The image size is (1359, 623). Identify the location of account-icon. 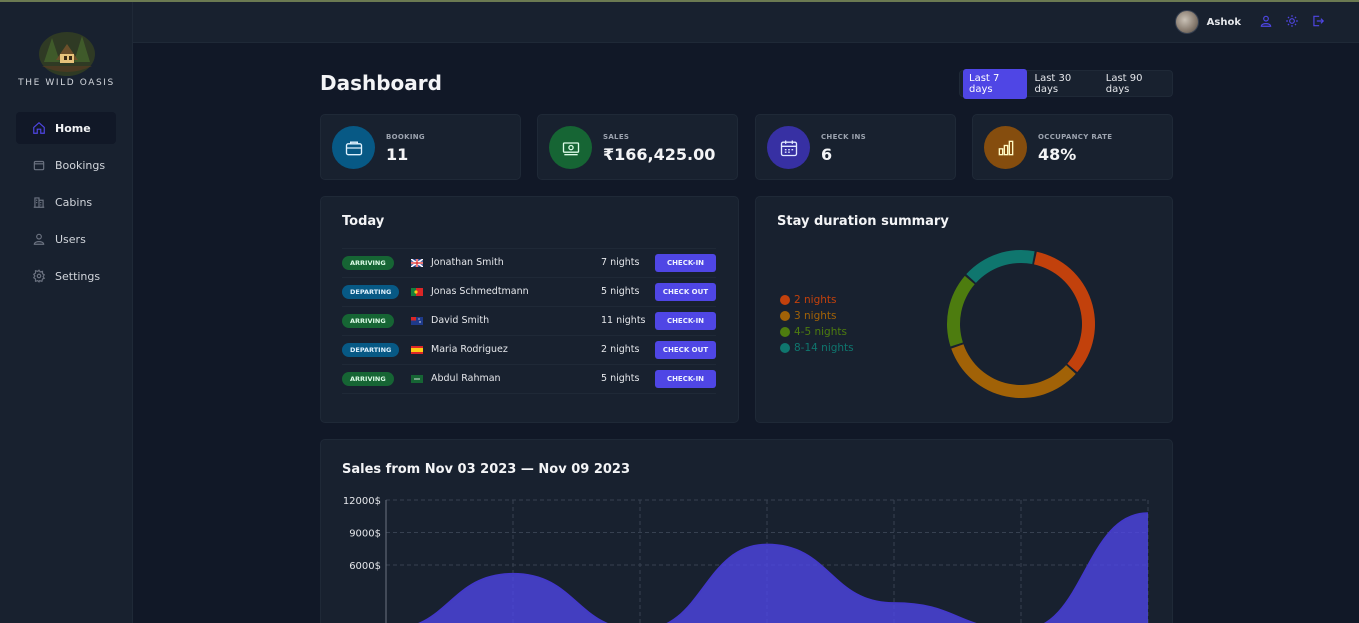
(1266, 21).